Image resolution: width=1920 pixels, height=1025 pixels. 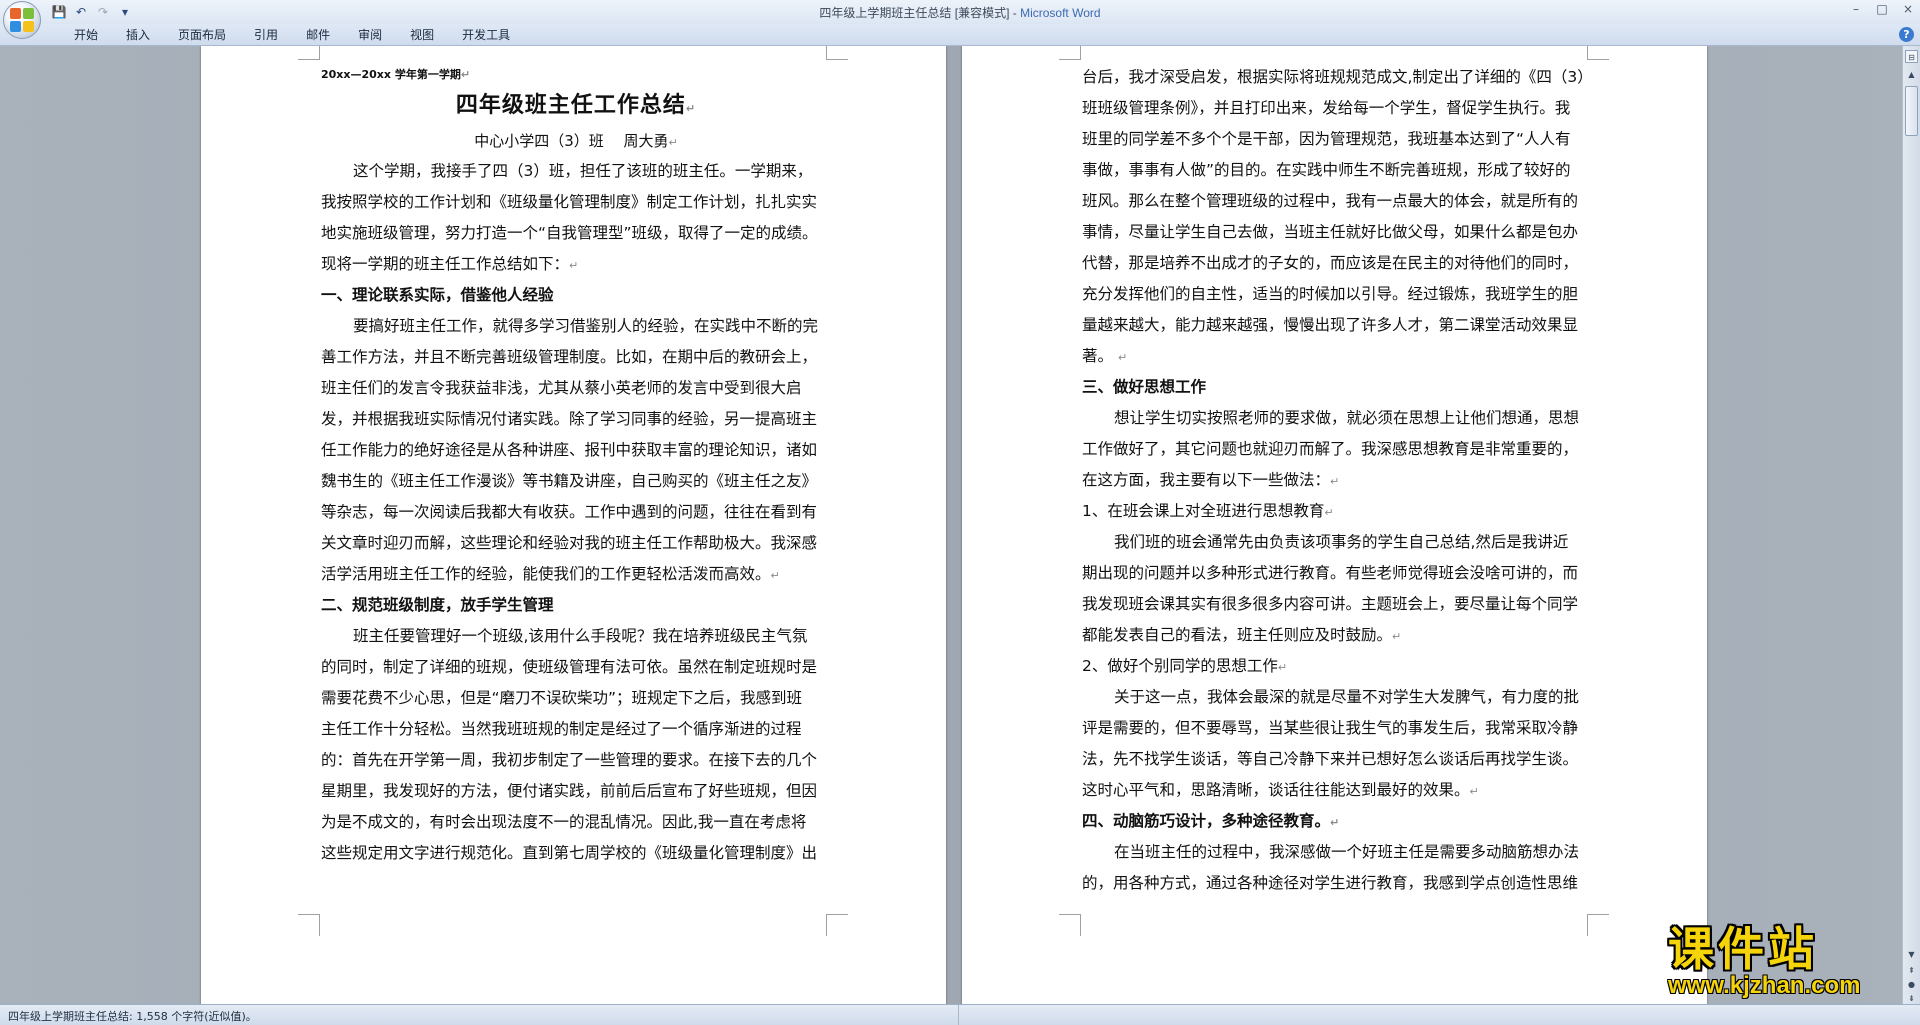 I want to click on line-text: 代替，那是培养不出成才的子女的，而应该是在民主的对待他们的同时，, so click(x=1330, y=263).